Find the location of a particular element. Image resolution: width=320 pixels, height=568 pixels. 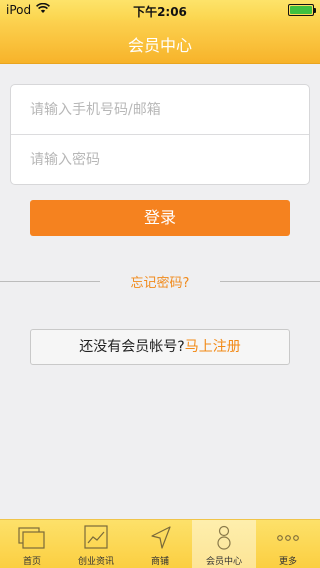

forgot-password-link: 忘记密码? is located at coordinates (160, 281).